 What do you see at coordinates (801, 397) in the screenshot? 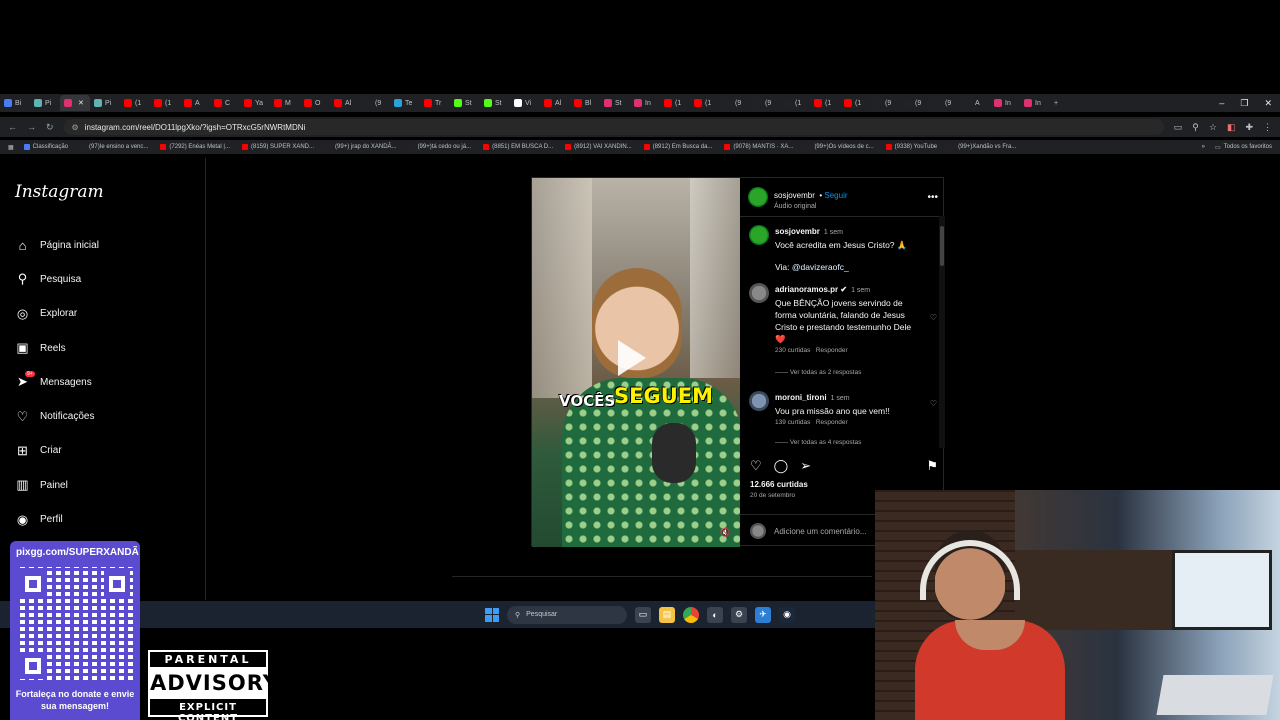
I see `commenter-username: moroni_tironi` at bounding box center [801, 397].